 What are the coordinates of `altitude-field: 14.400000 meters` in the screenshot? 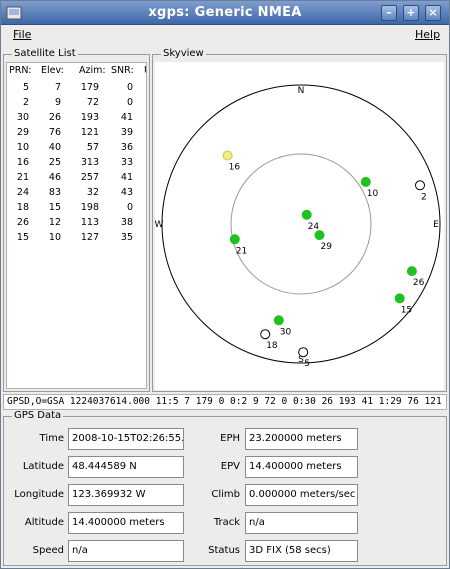 It's located at (126, 523).